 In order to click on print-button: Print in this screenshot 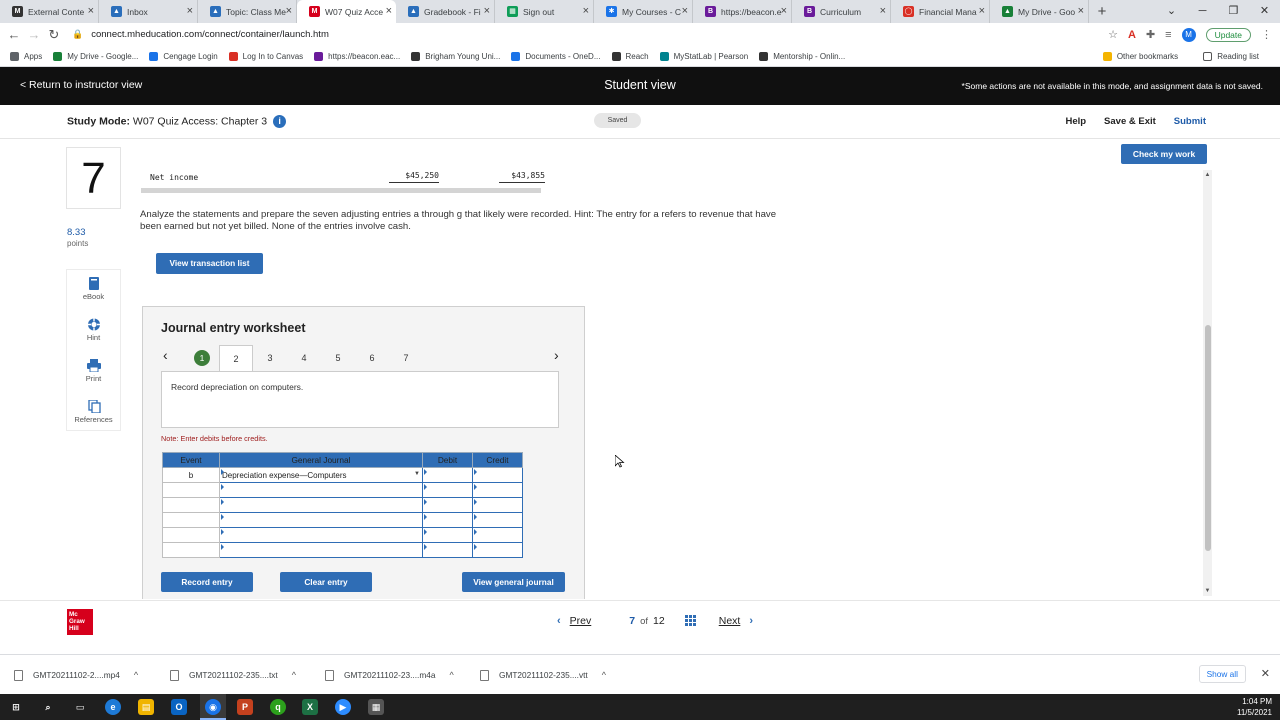, I will do `click(93, 372)`.